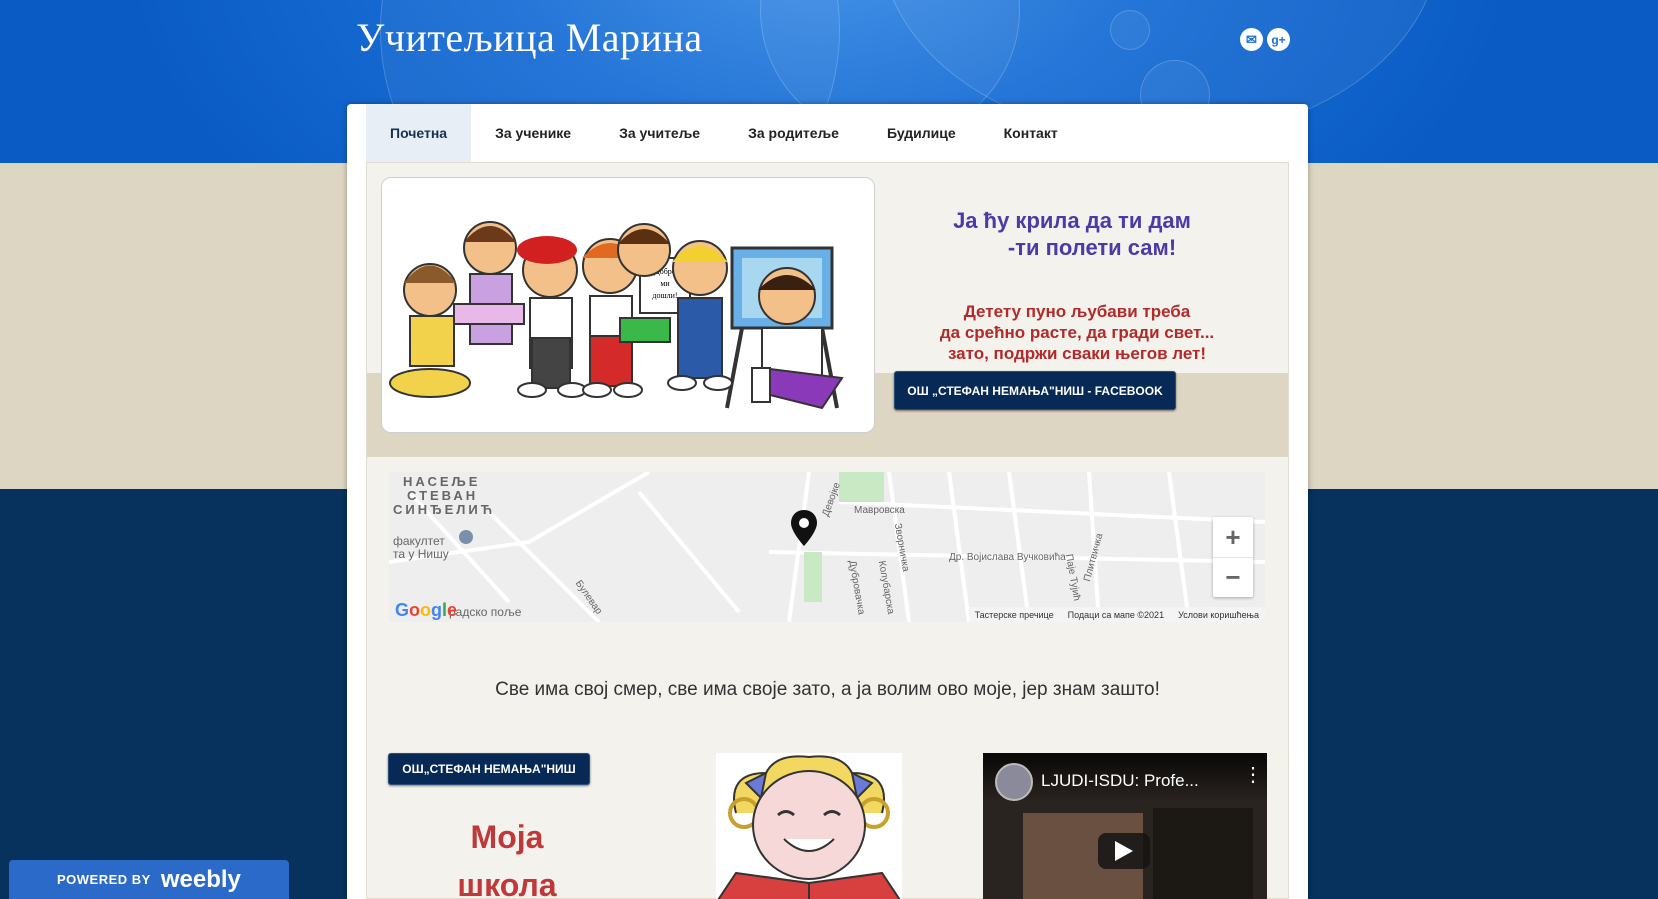  What do you see at coordinates (1077, 353) in the screenshot?
I see `message-line-3: зато, подржи сваки његов лет!` at bounding box center [1077, 353].